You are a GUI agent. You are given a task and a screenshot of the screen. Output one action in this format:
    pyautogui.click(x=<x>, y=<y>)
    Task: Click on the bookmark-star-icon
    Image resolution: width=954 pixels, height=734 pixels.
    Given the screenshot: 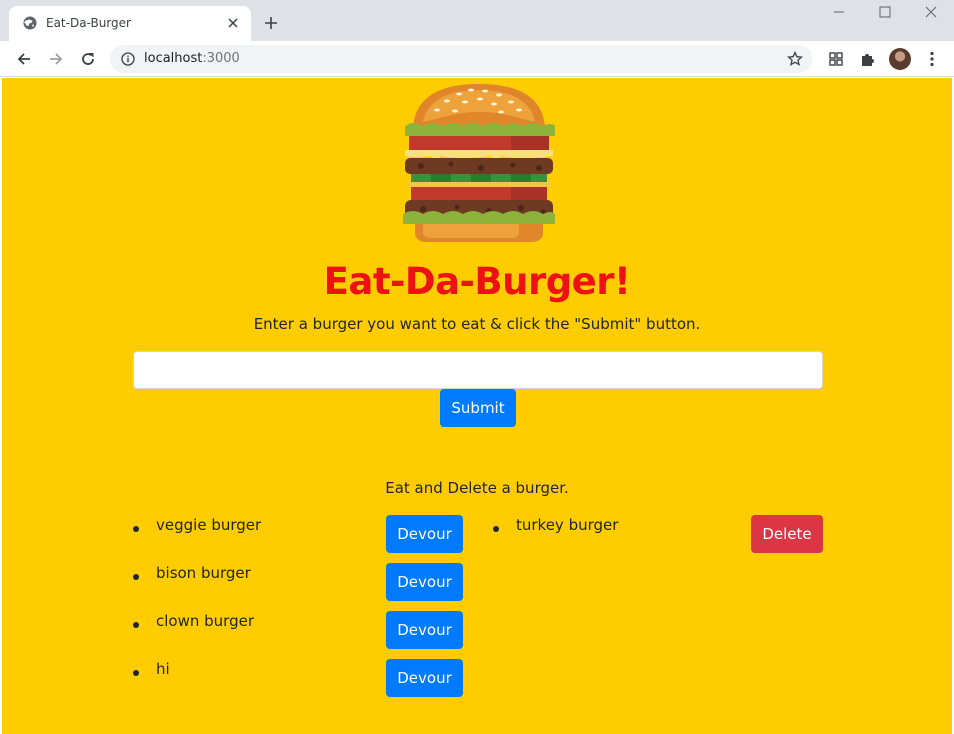 What is the action you would take?
    pyautogui.click(x=795, y=59)
    